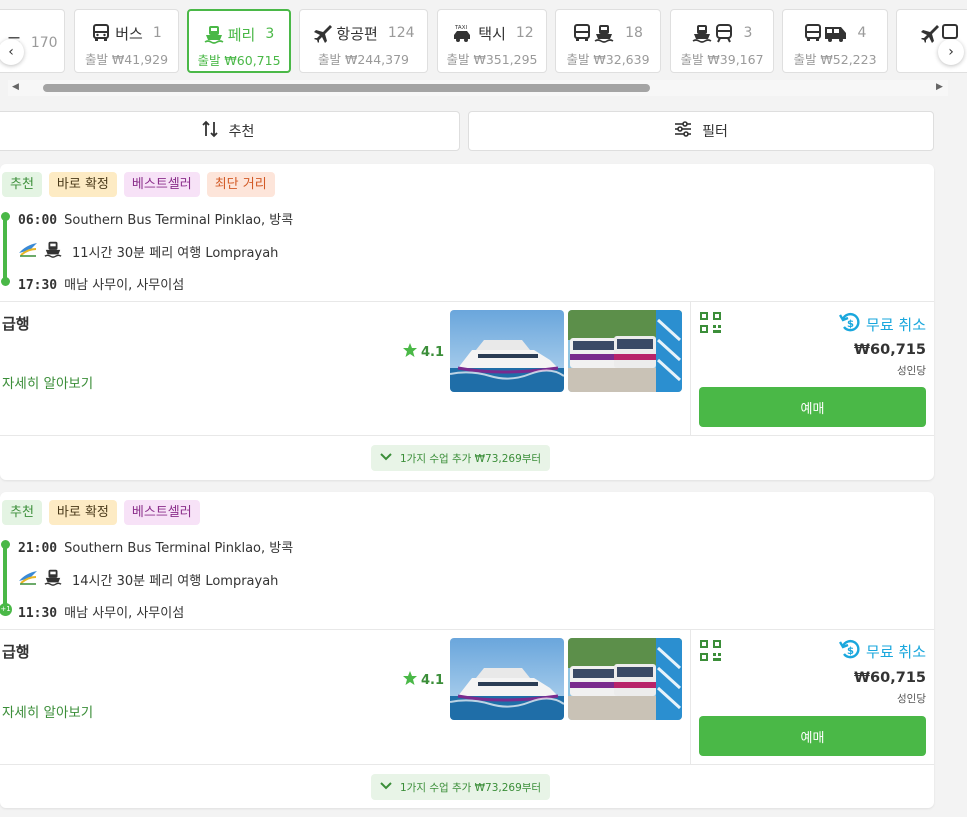 The height and width of the screenshot is (817, 967). I want to click on arrival: 11:30 매남 사무이, 사무이섬, so click(101, 611).